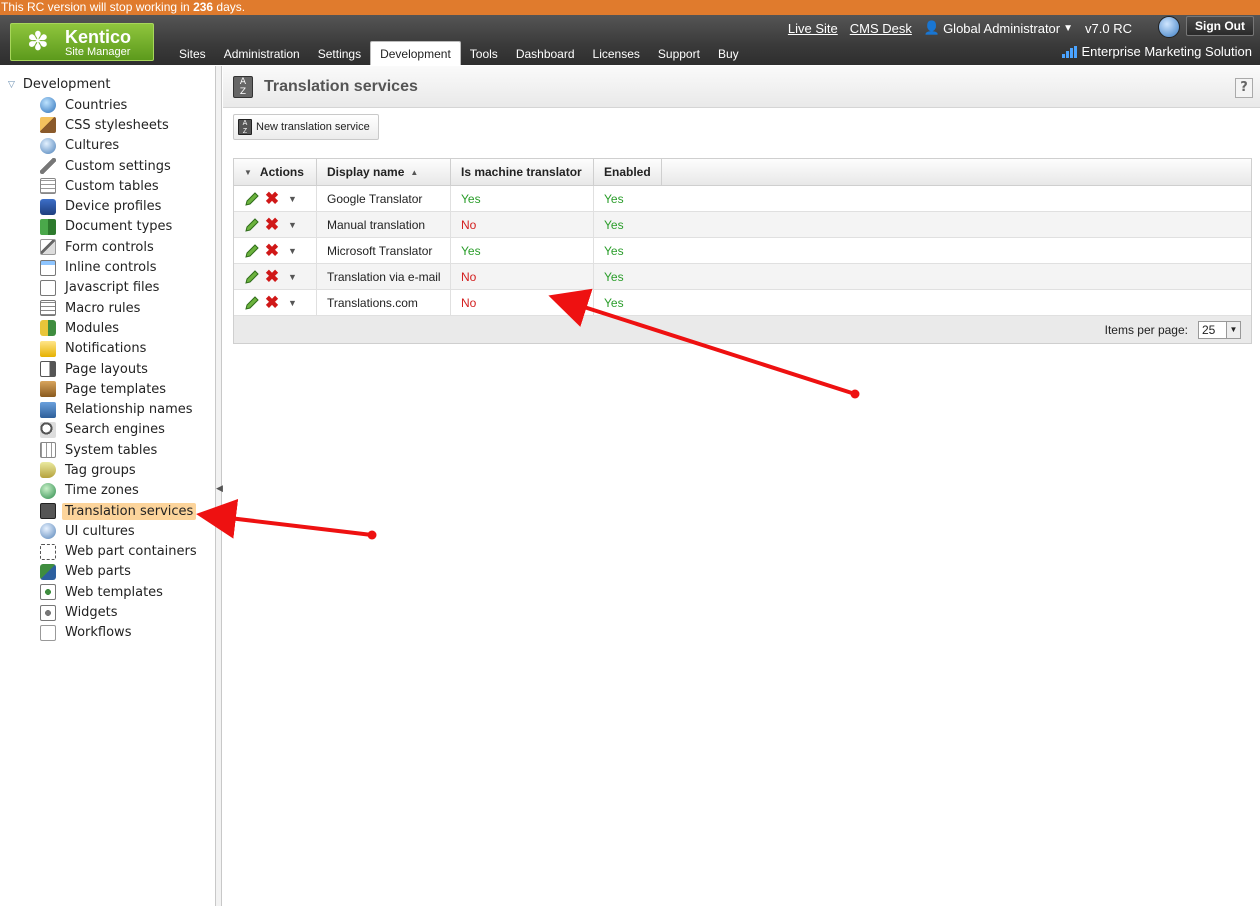 This screenshot has height=906, width=1260. Describe the element at coordinates (248, 172) in the screenshot. I see `actions-menu-icon: ▼` at that location.